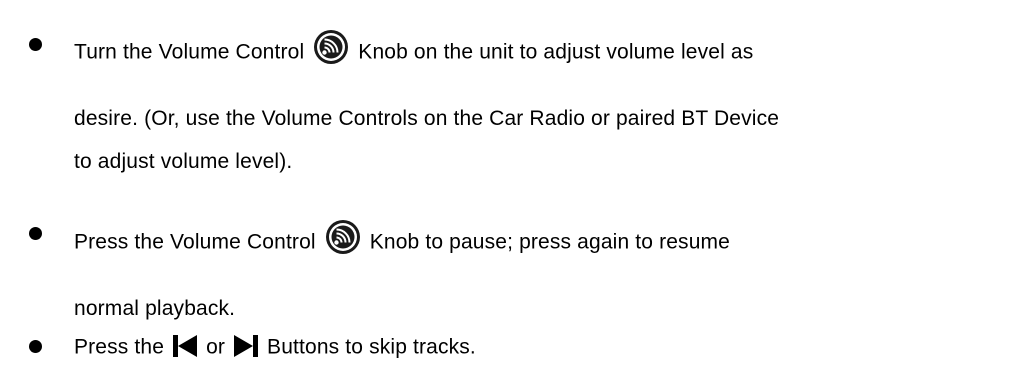  I want to click on next-track-icon, so click(246, 346).